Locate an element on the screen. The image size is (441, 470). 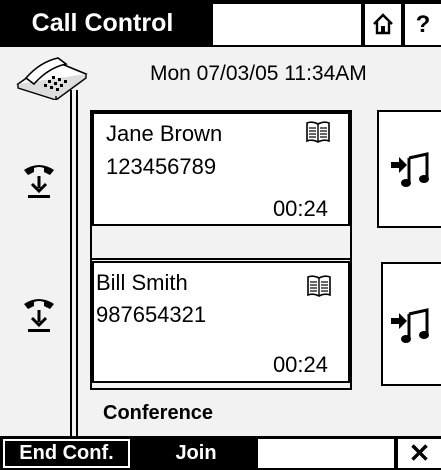
home-button is located at coordinates (383, 24).